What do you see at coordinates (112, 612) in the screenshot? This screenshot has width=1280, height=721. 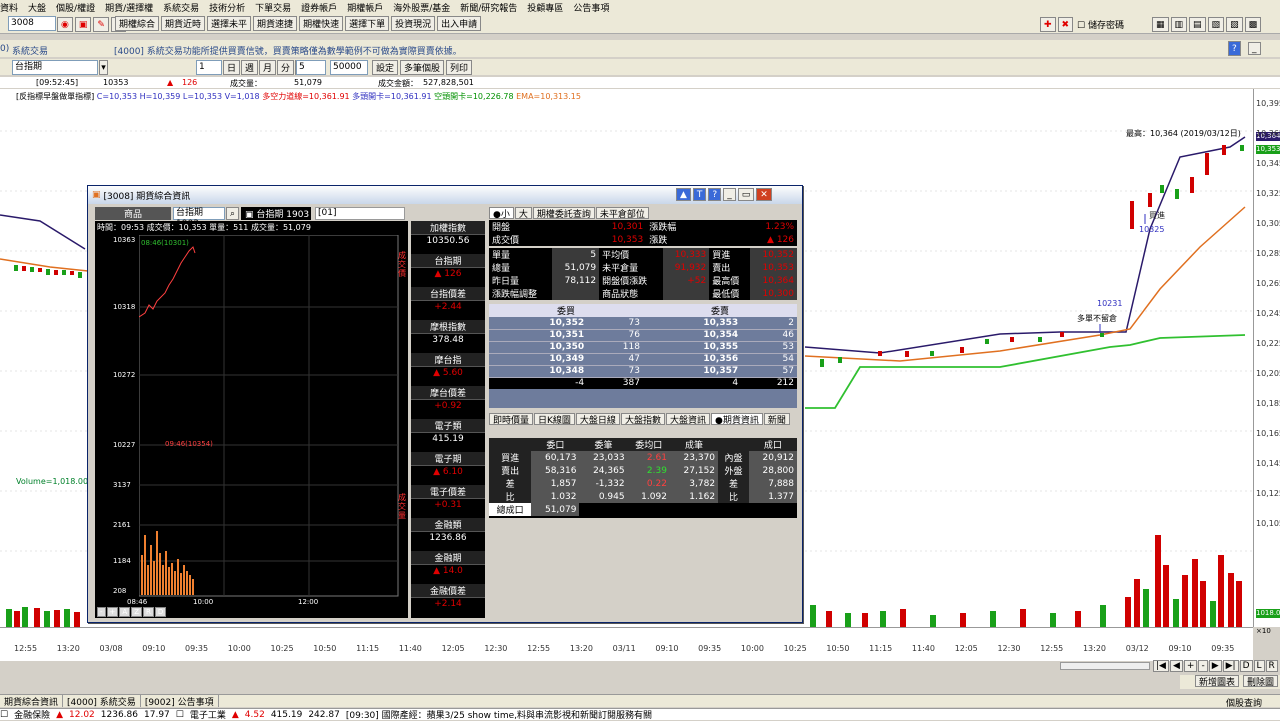 I see `intraday-nav-1: +` at bounding box center [112, 612].